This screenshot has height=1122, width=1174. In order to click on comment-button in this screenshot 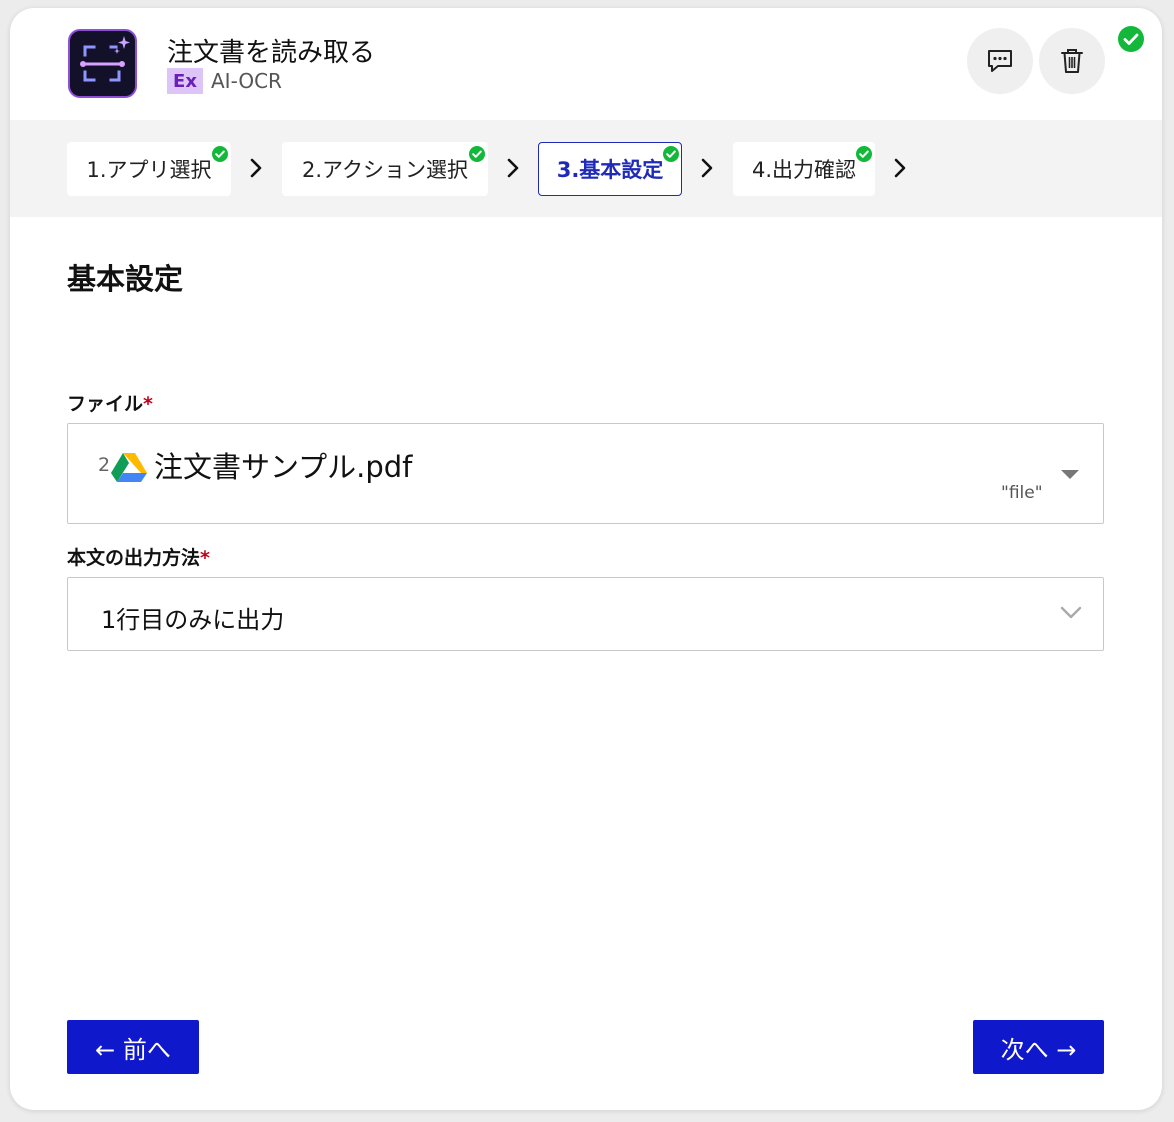, I will do `click(1000, 61)`.